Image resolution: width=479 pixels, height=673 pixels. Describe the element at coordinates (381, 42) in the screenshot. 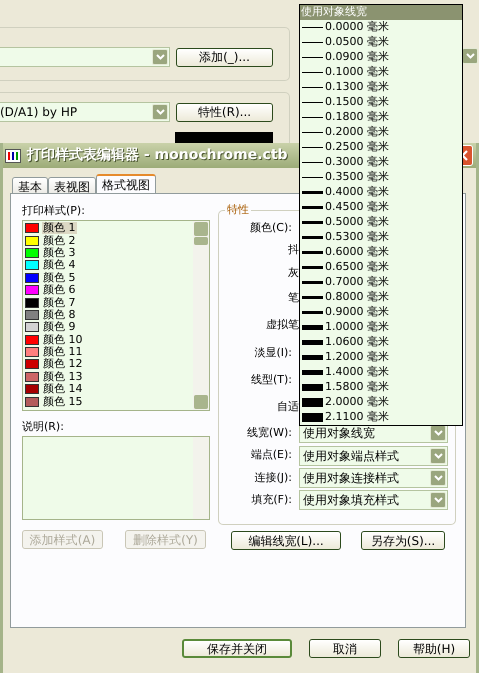

I see `dropdown-item: 0.0500 毫米` at that location.